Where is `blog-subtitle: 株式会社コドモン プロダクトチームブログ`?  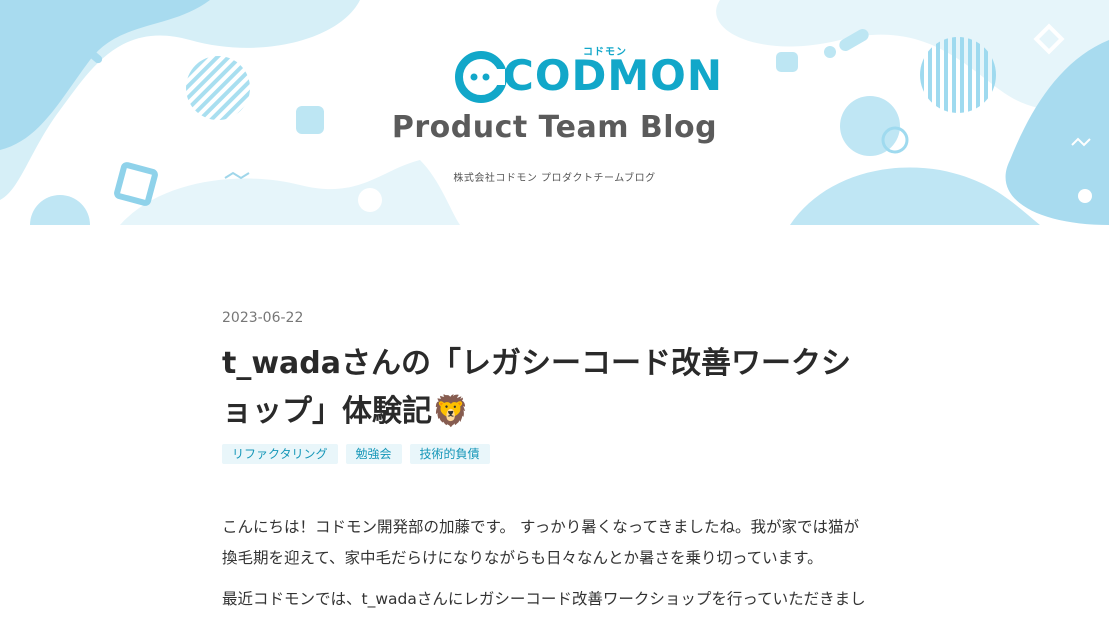 blog-subtitle: 株式会社コドモン プロダクトチームブログ is located at coordinates (554, 178).